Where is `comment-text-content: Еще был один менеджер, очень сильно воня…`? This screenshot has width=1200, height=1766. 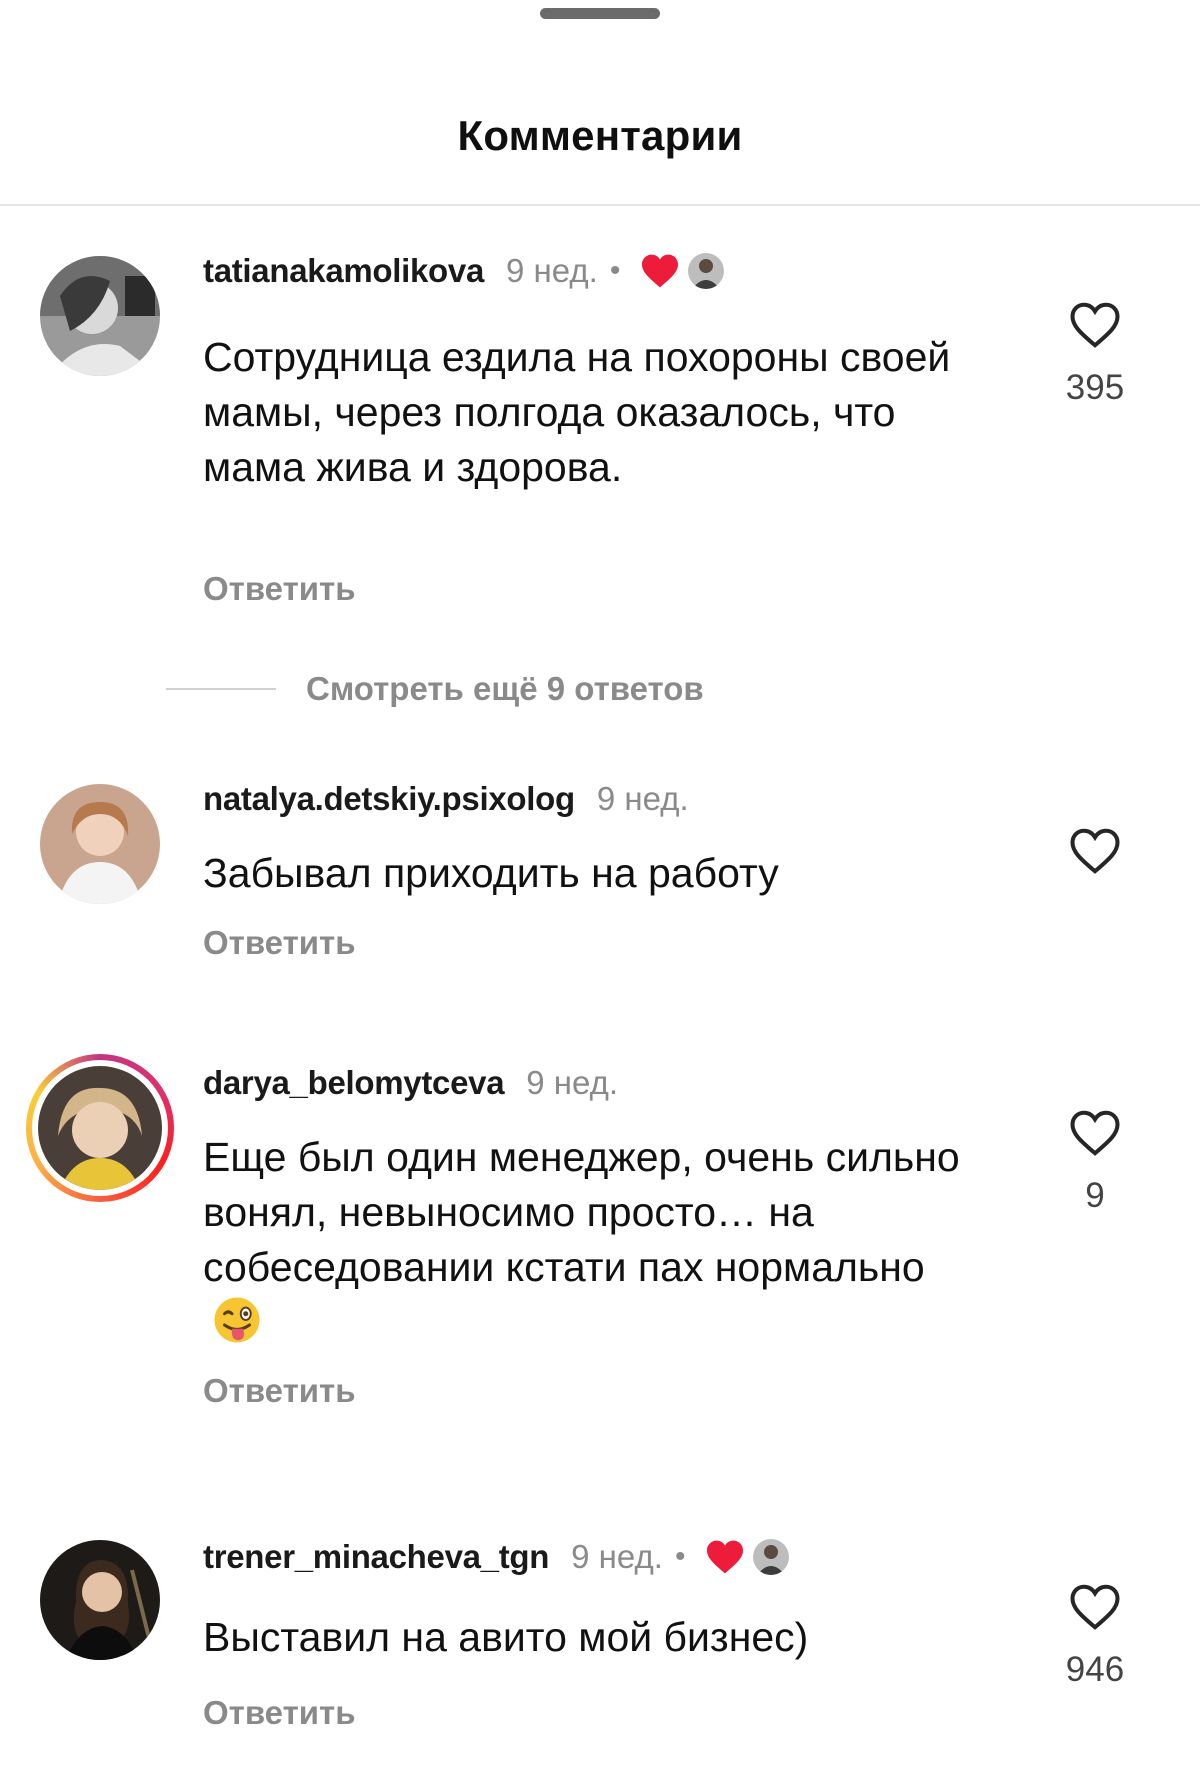 comment-text-content: Еще был один менеджер, очень сильно воня… is located at coordinates (581, 1212).